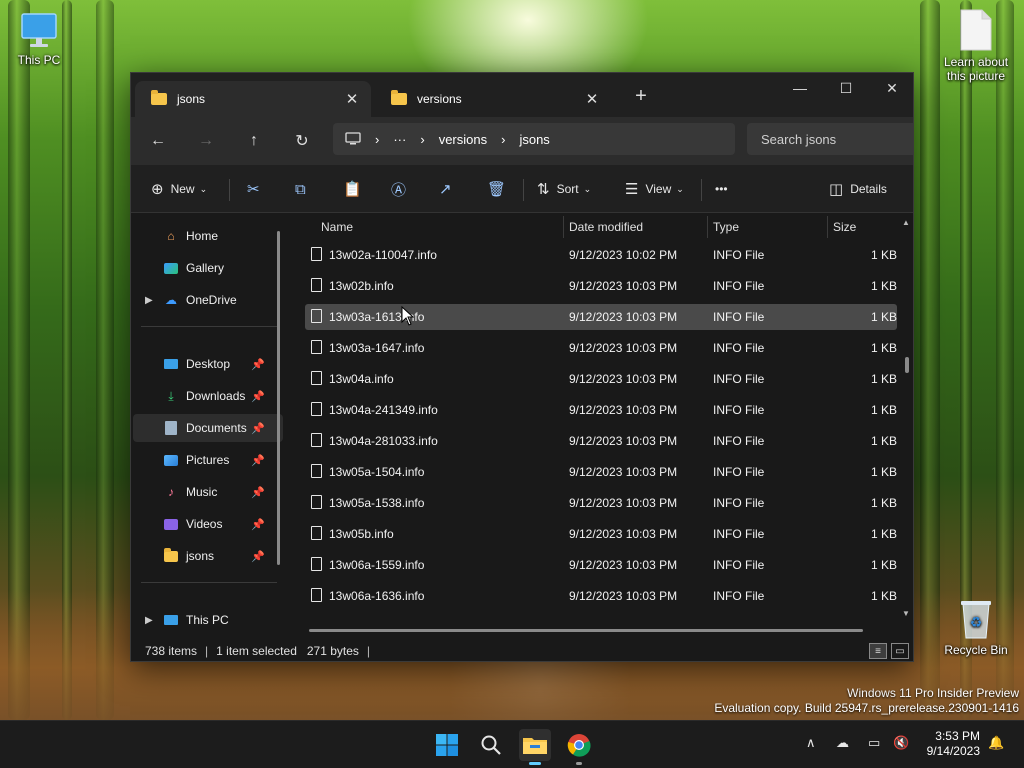 This screenshot has height=768, width=1024. What do you see at coordinates (900, 651) in the screenshot?
I see `tiles-view-button: ▭` at bounding box center [900, 651].